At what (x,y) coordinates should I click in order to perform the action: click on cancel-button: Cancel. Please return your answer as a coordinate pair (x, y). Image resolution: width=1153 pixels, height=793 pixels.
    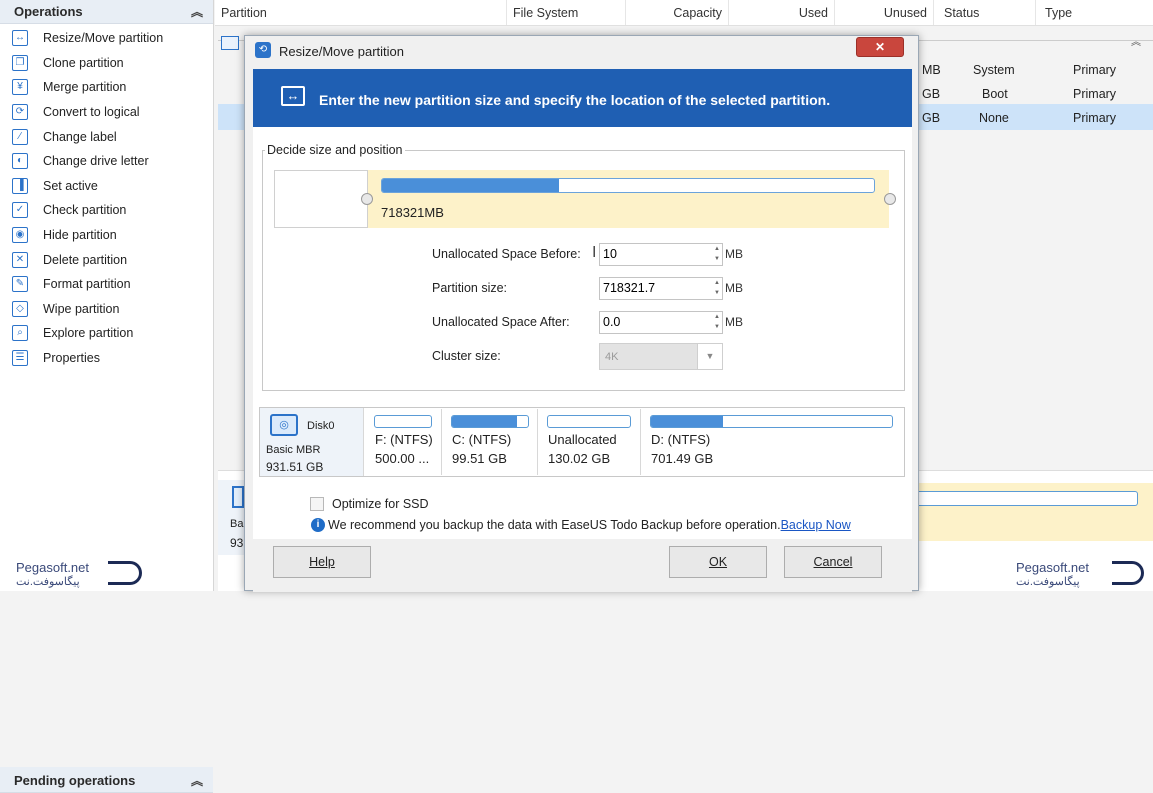
    Looking at the image, I should click on (833, 562).